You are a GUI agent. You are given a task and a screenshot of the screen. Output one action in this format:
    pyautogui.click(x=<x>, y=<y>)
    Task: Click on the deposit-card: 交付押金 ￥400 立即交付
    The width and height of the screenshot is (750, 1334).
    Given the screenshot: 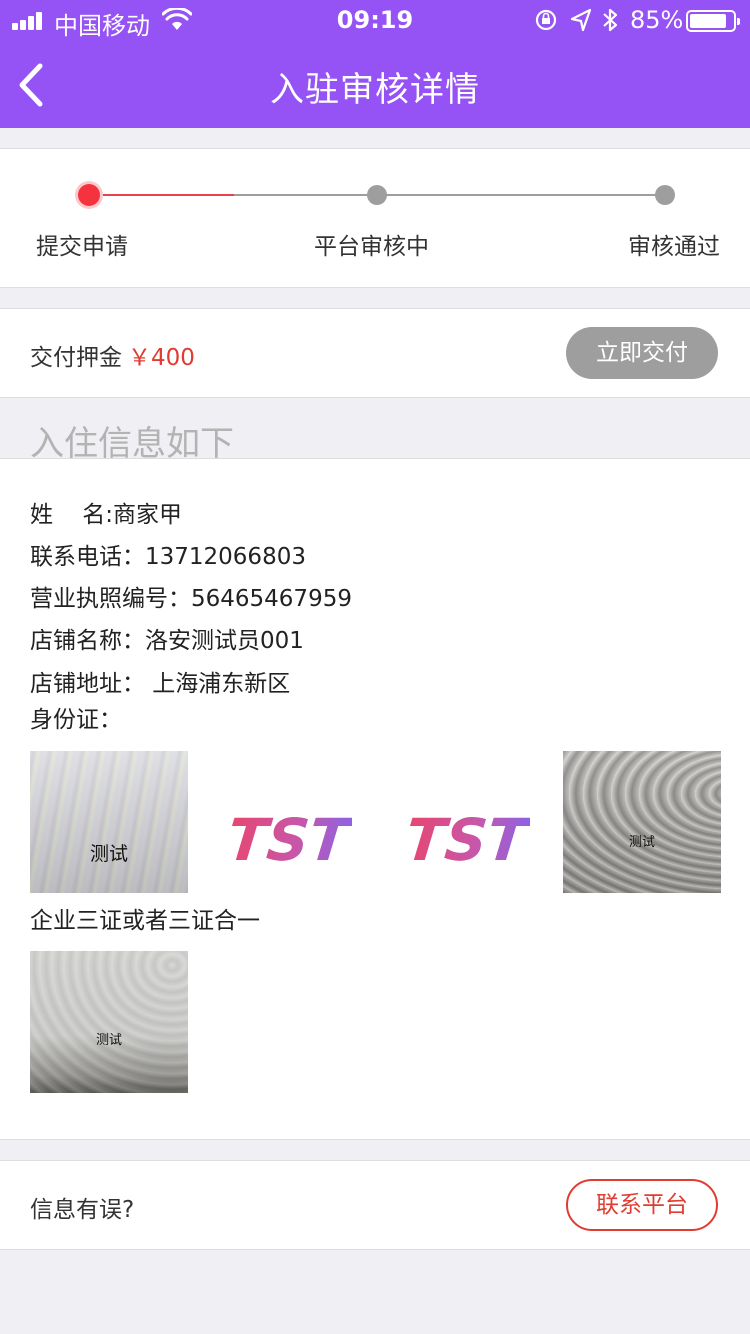 What is the action you would take?
    pyautogui.click(x=375, y=353)
    